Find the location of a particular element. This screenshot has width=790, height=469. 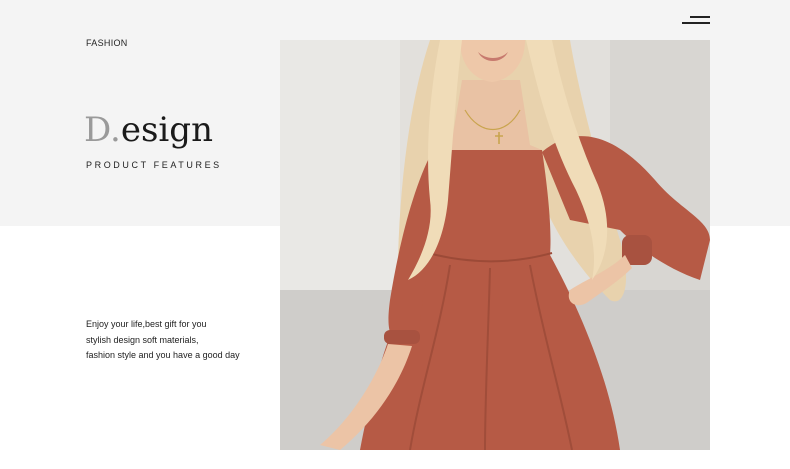

menu-bar-short is located at coordinates (700, 17).